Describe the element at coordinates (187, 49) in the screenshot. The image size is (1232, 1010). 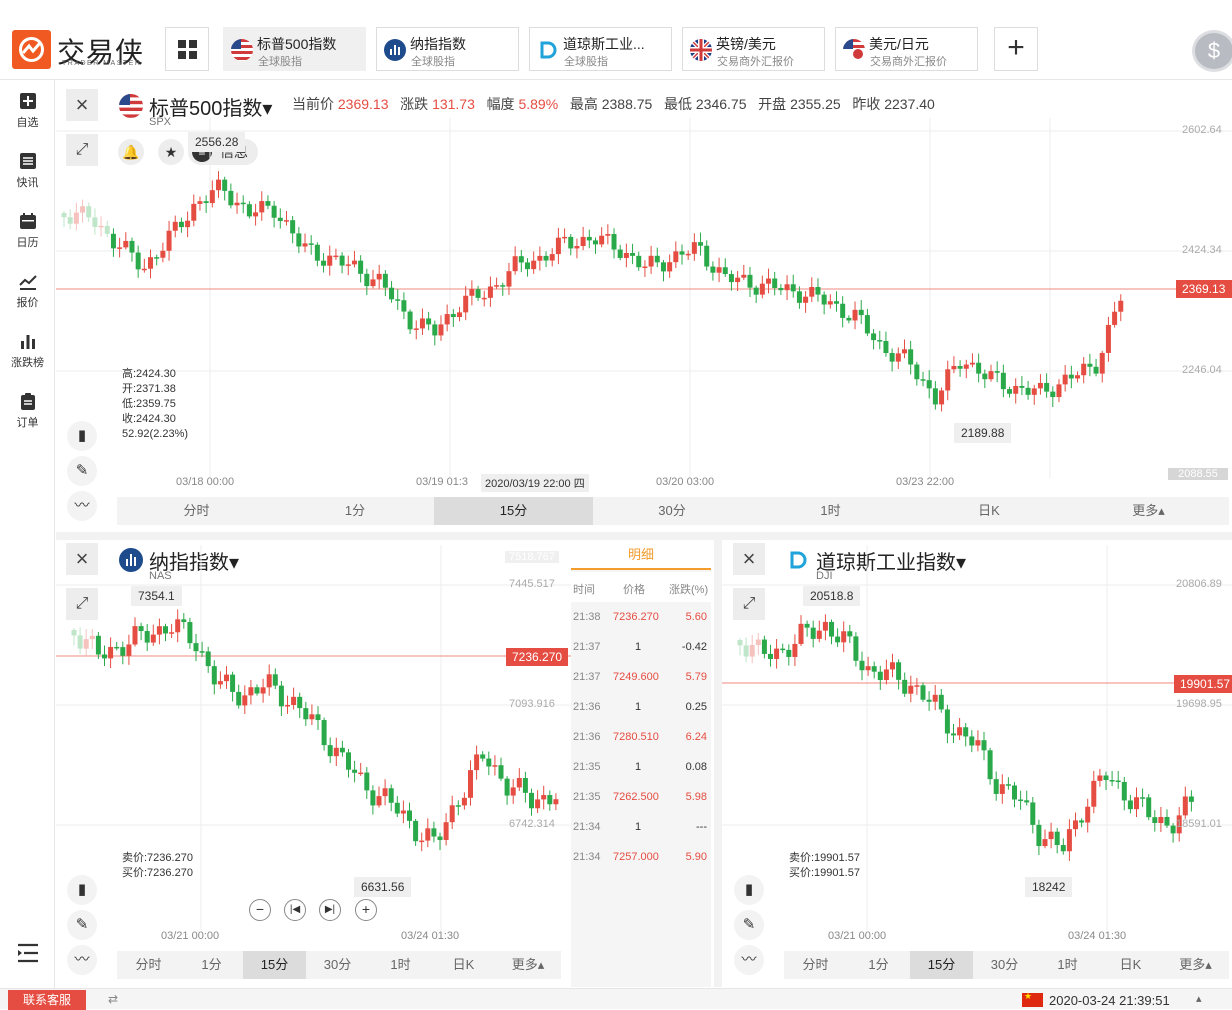
I see `layout-grid-button` at that location.